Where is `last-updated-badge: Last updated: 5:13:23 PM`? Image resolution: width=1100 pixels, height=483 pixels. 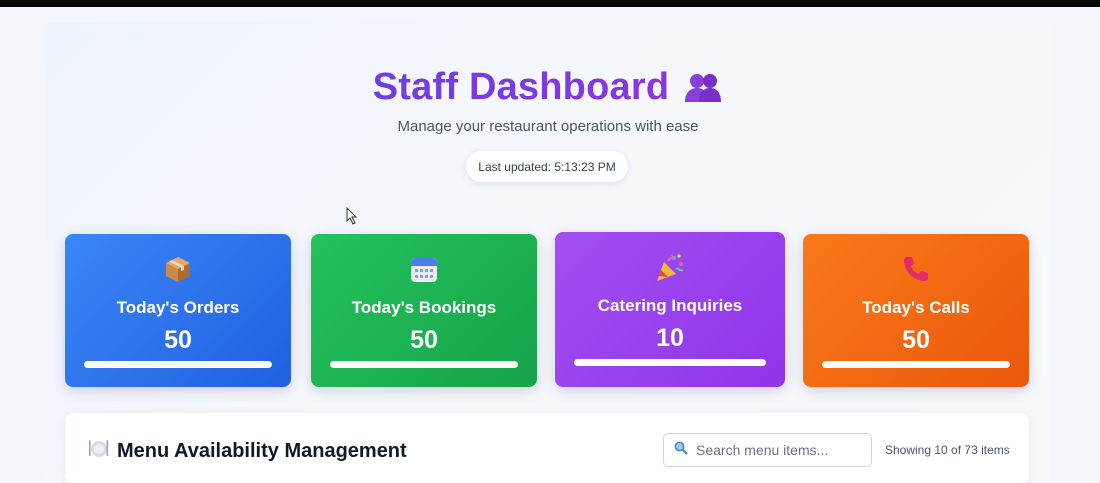 last-updated-badge: Last updated: 5:13:23 PM is located at coordinates (547, 166).